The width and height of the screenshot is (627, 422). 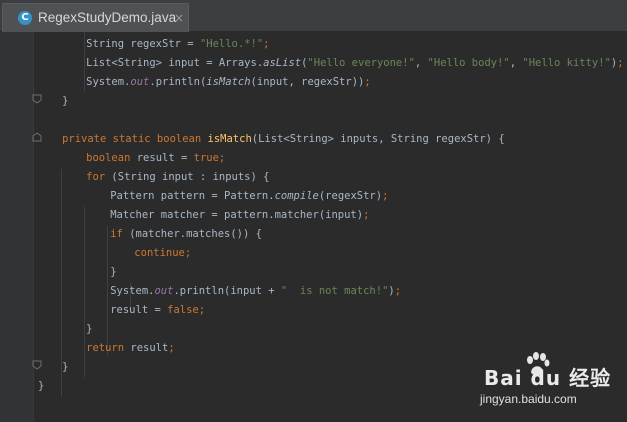 I want to click on code-line: boolean result = true;, so click(x=155, y=158).